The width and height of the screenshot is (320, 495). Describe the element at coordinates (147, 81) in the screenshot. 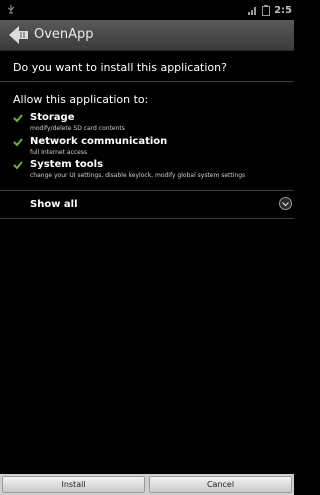

I see `divider-top` at that location.